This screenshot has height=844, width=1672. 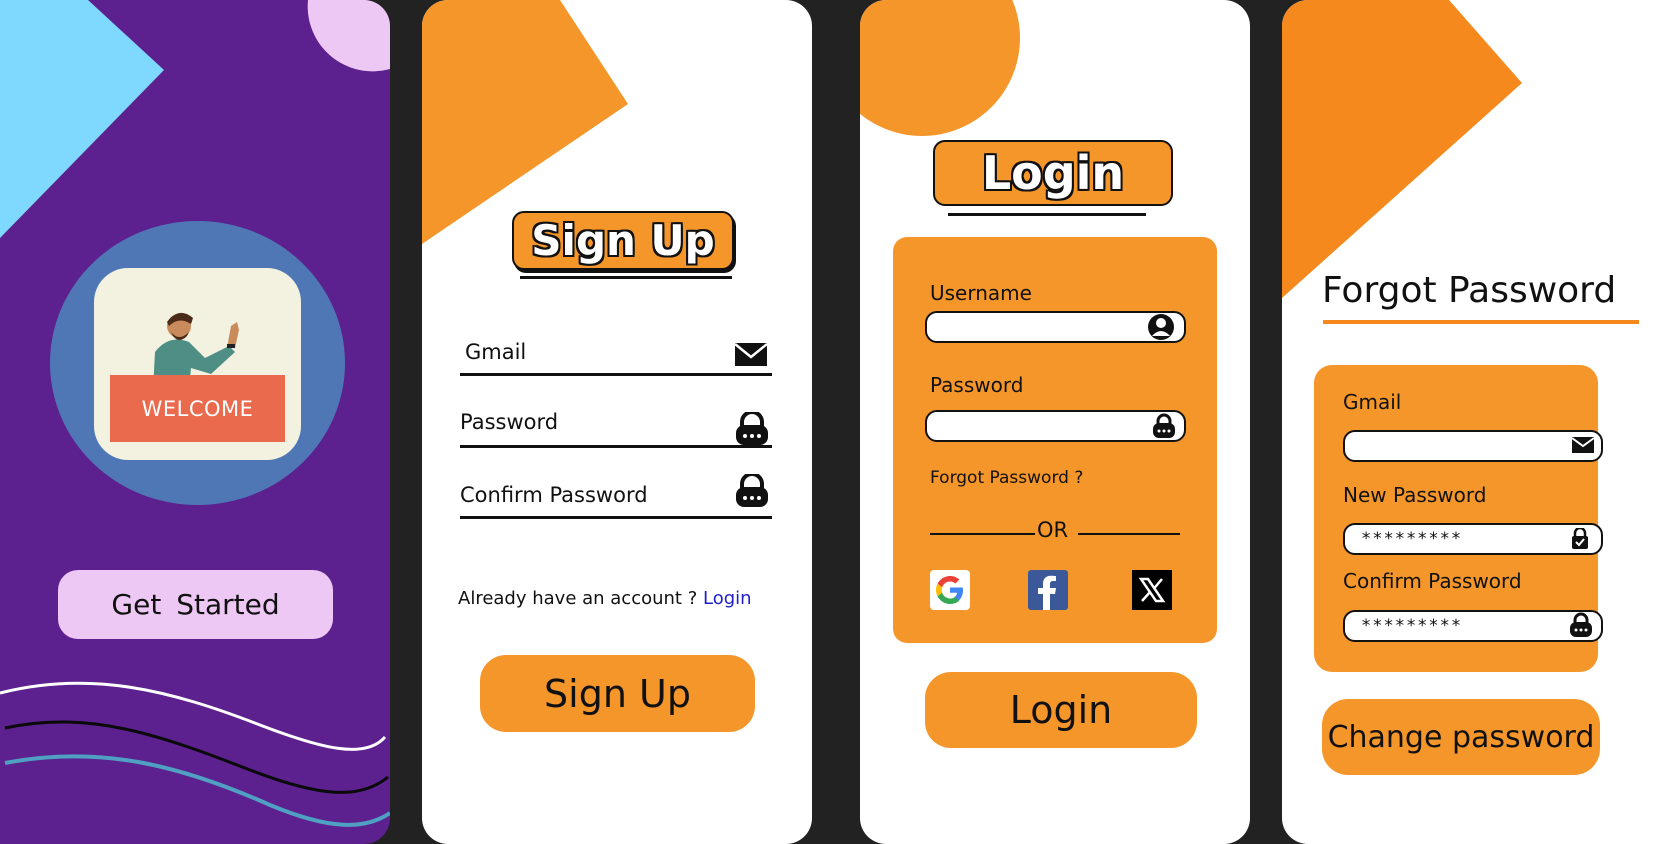 I want to click on white-wave, so click(x=193, y=716).